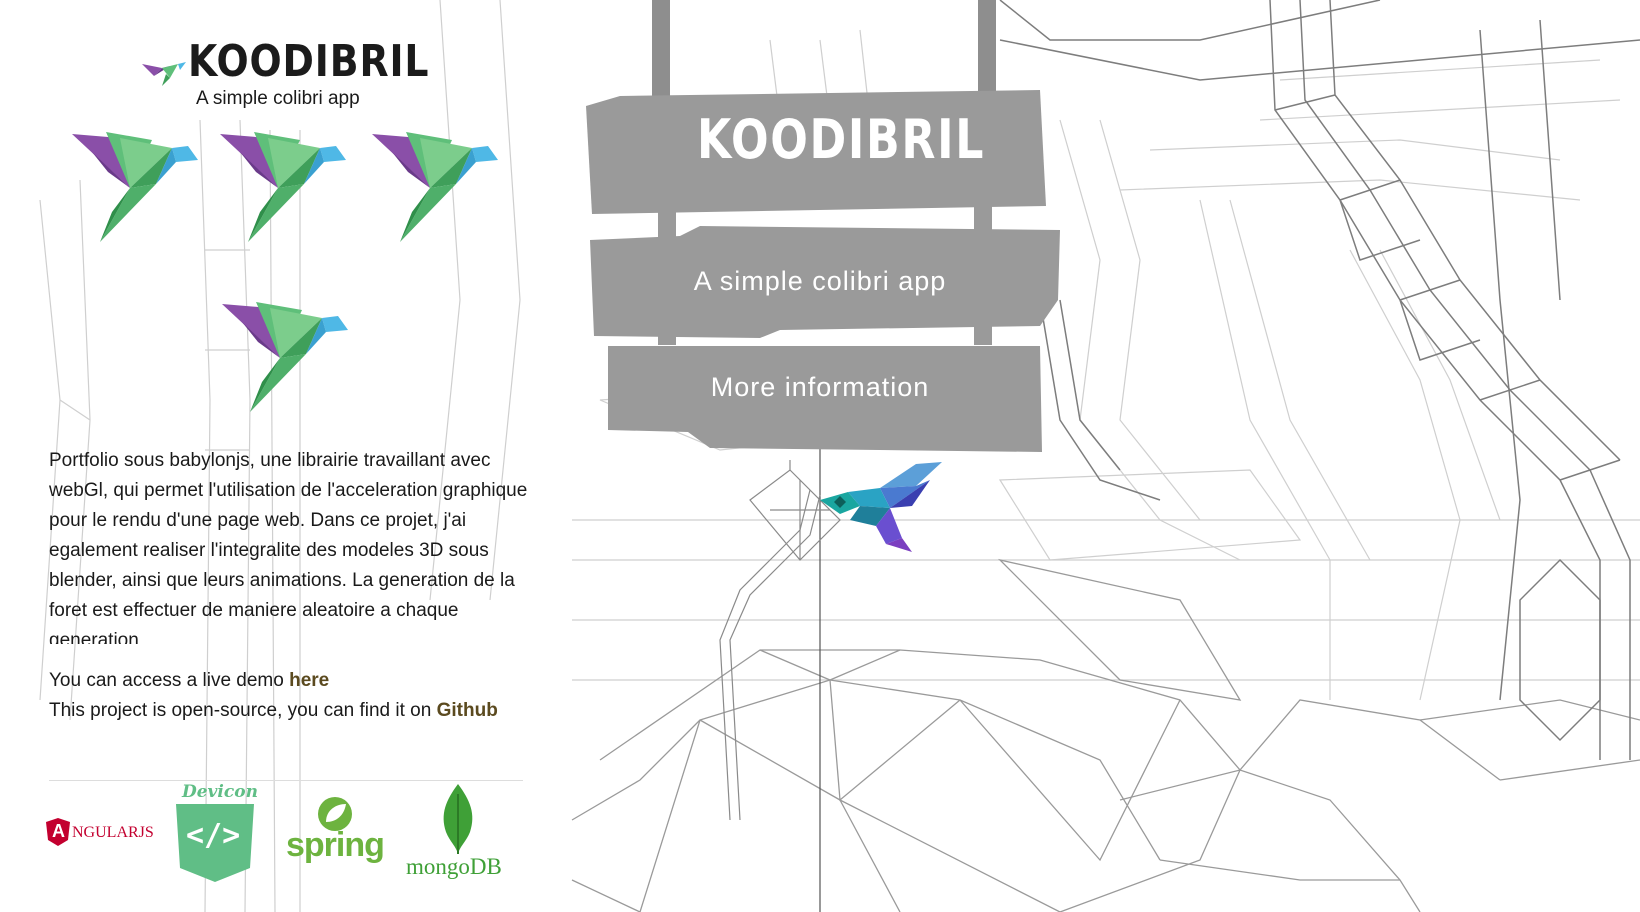 The height and width of the screenshot is (912, 1640). I want to click on sign-title: KOODIBRIL, so click(841, 139).